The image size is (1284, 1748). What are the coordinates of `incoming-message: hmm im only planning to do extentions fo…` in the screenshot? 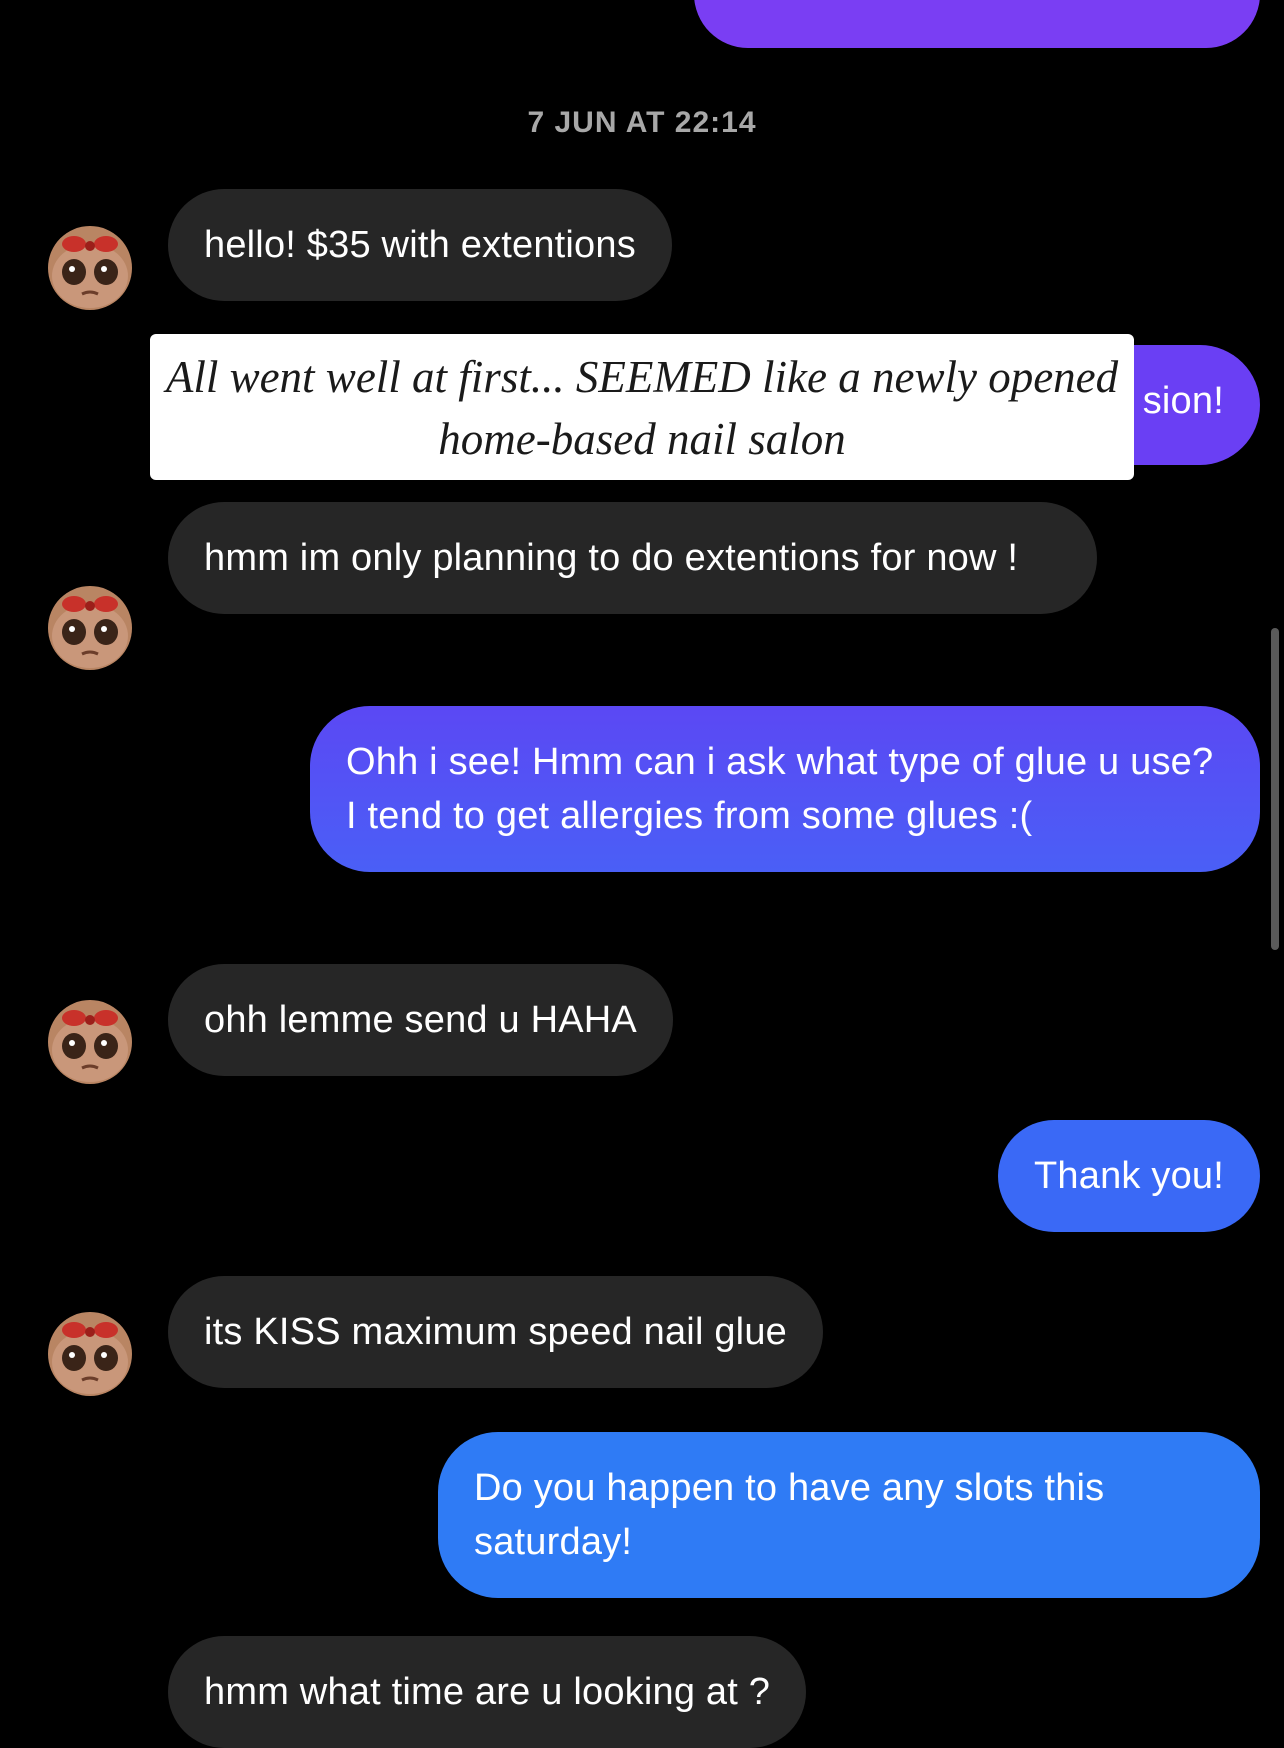 It's located at (632, 558).